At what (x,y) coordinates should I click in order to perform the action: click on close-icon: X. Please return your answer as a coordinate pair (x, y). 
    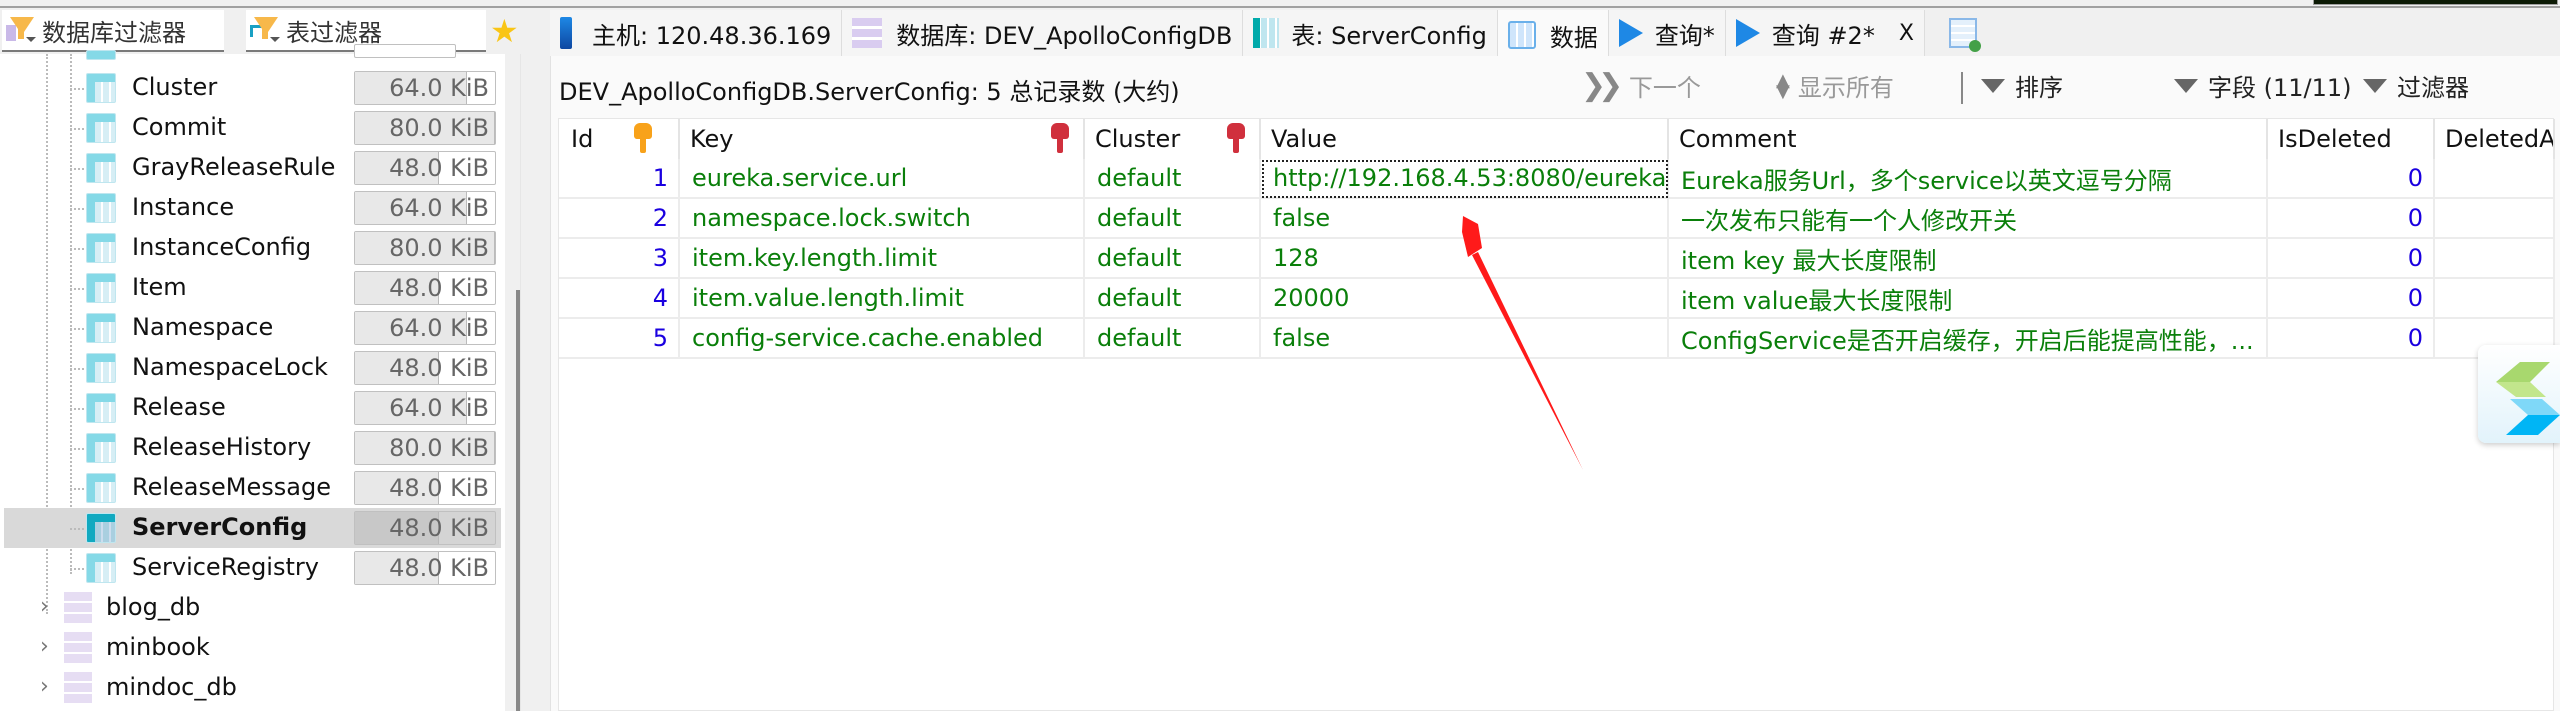
    Looking at the image, I should click on (1906, 33).